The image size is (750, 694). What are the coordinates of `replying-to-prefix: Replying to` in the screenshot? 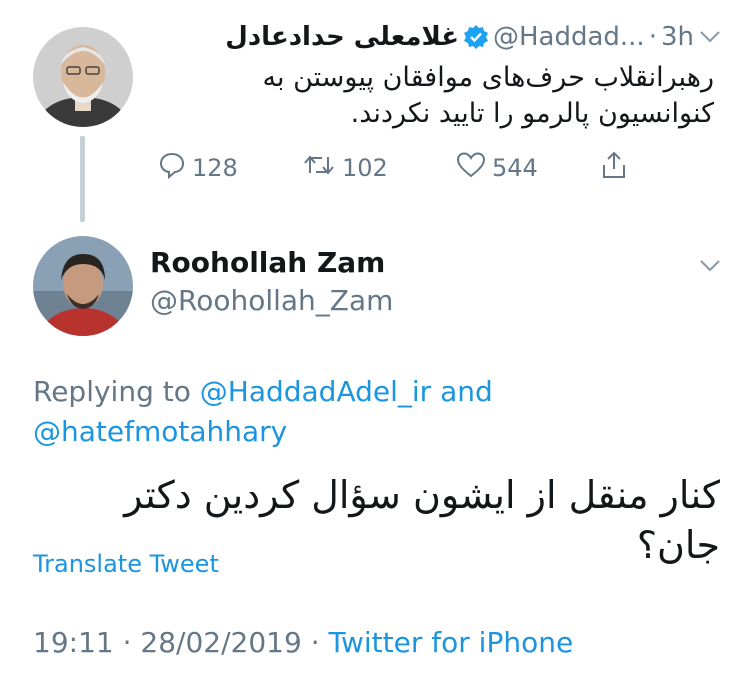 It's located at (112, 391).